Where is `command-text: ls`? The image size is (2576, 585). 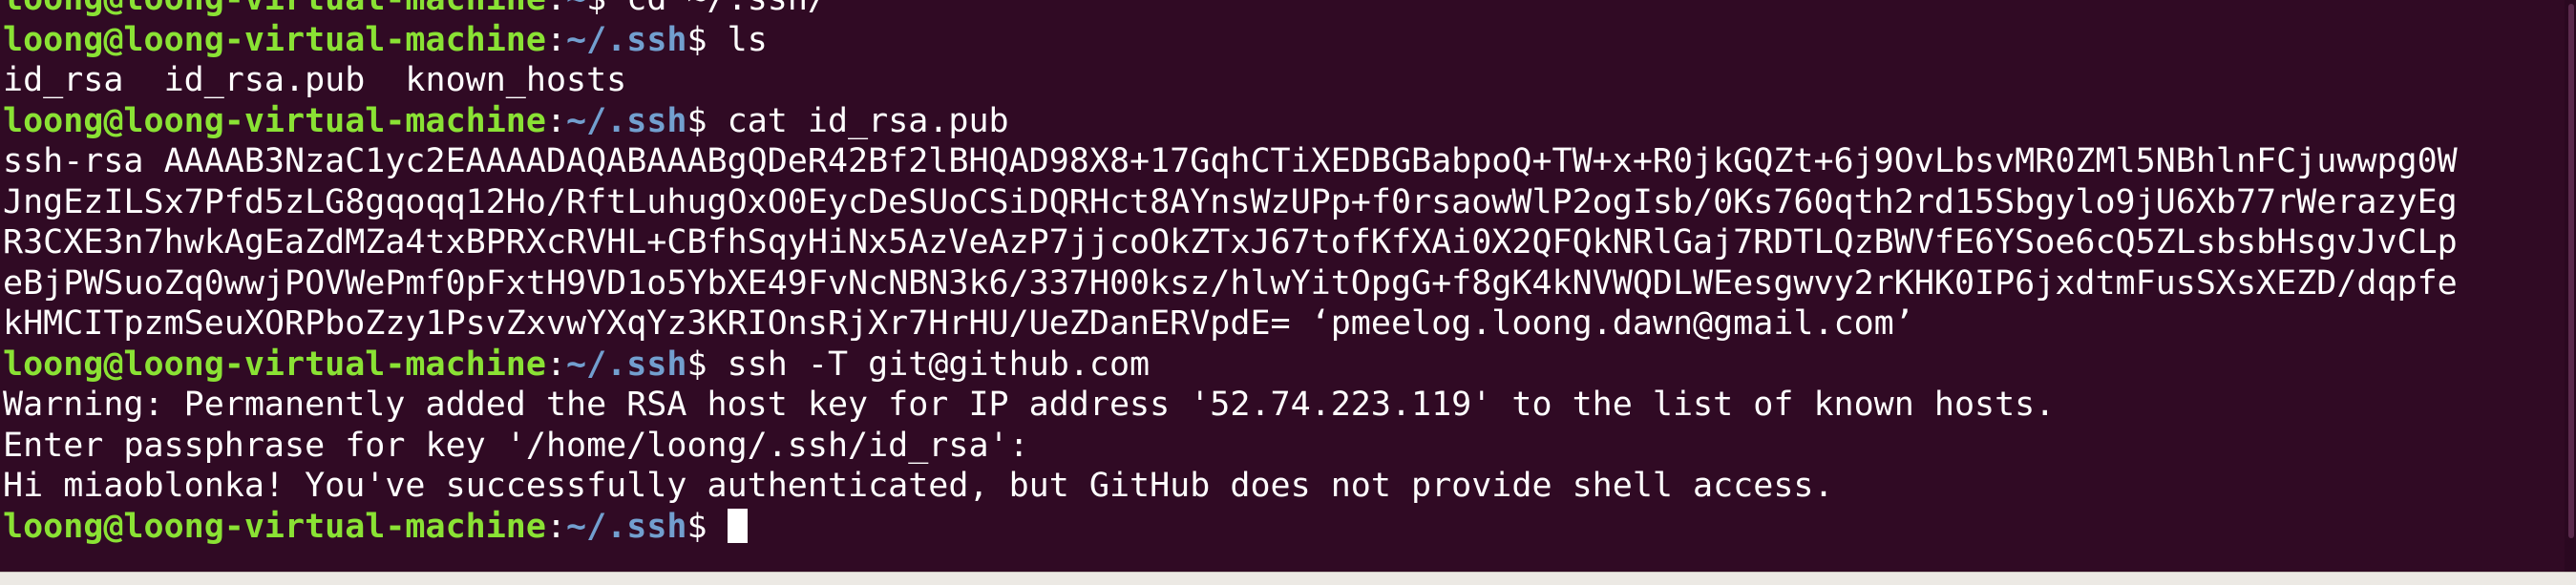
command-text: ls is located at coordinates (737, 39).